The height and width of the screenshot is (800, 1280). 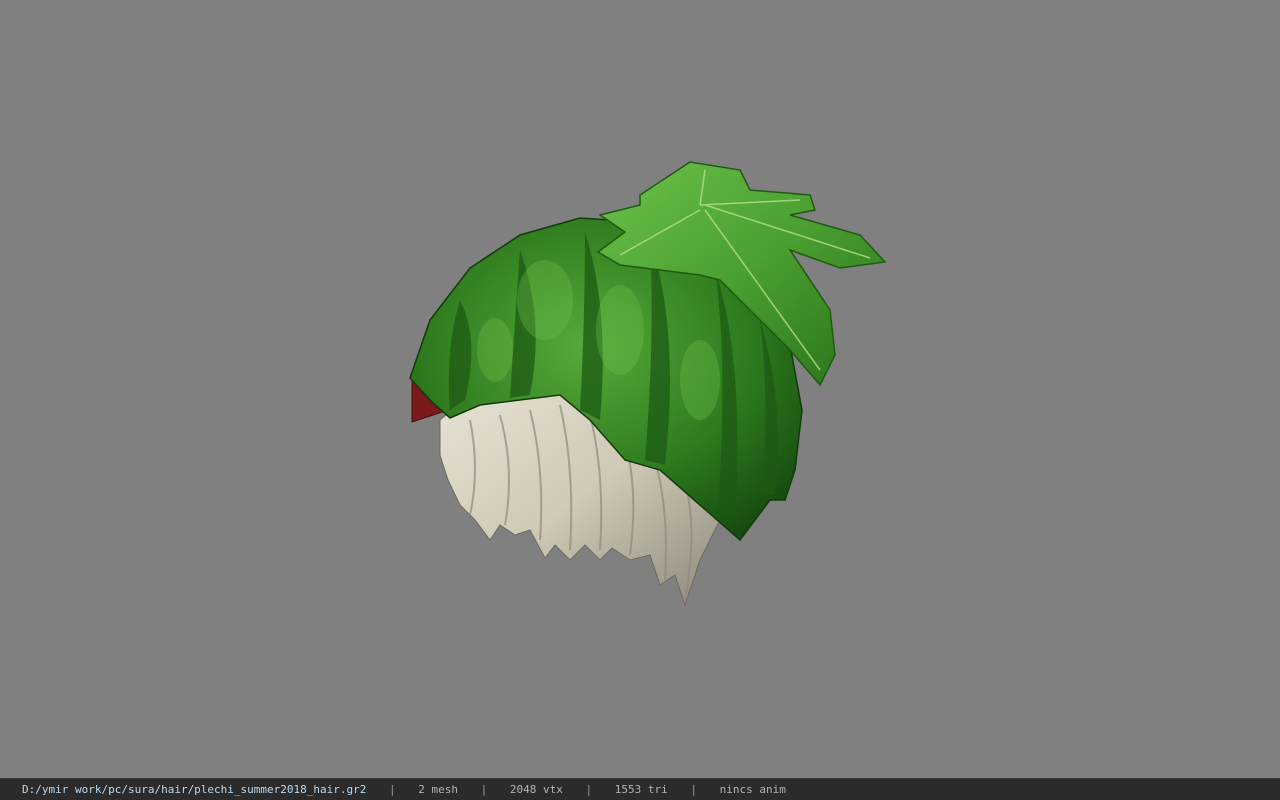 I want to click on mesh-count: 2 mesh, so click(x=438, y=789).